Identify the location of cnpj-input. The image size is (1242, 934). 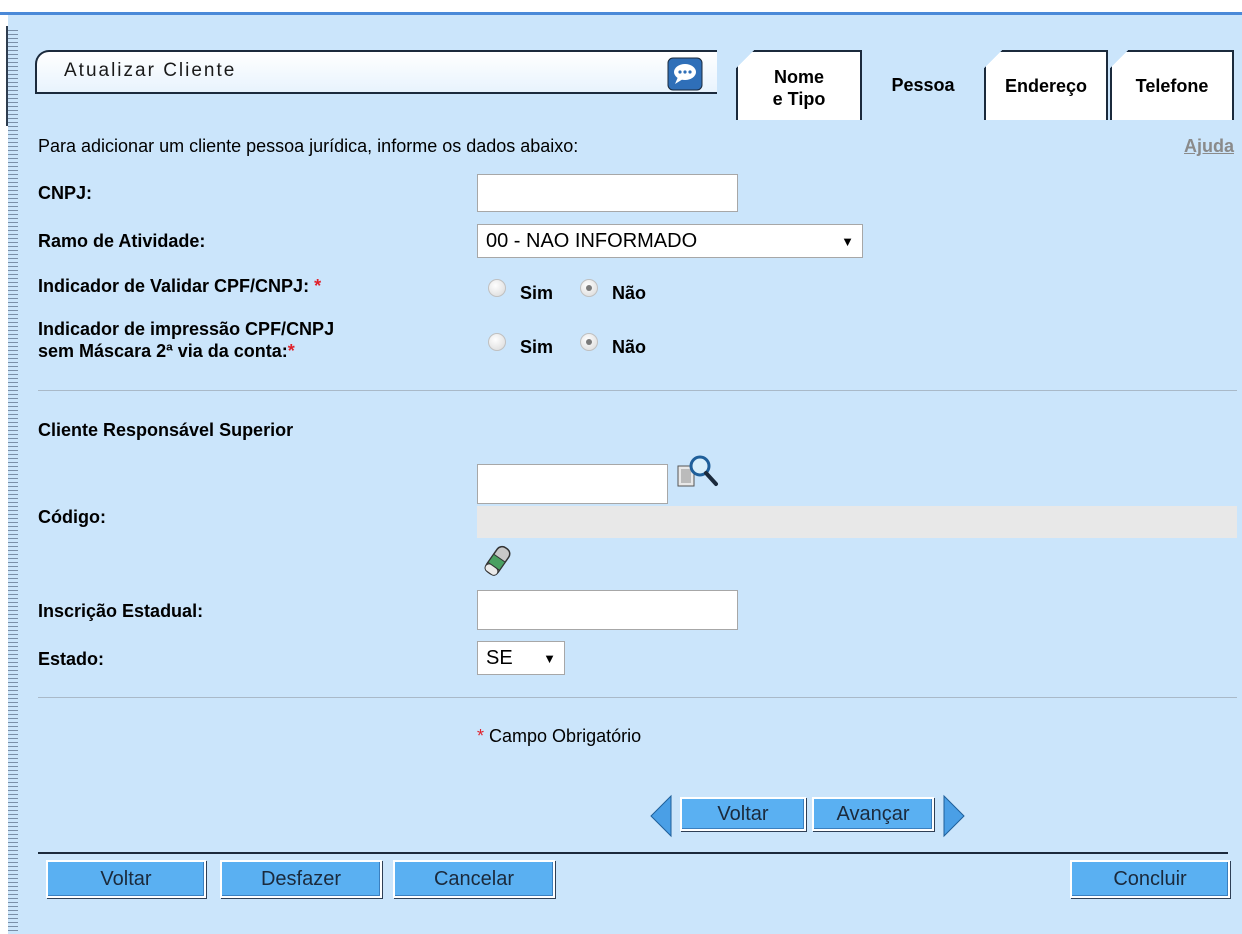
(607, 193).